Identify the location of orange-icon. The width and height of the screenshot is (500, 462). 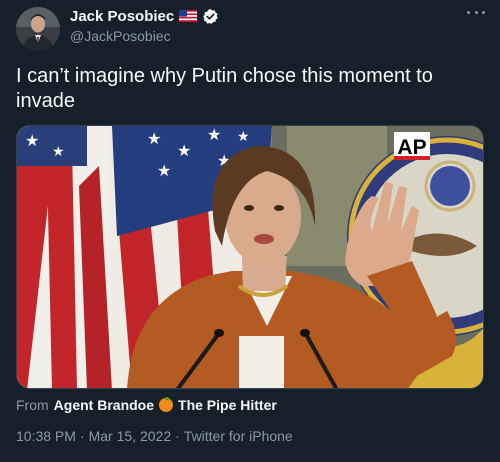
(166, 404).